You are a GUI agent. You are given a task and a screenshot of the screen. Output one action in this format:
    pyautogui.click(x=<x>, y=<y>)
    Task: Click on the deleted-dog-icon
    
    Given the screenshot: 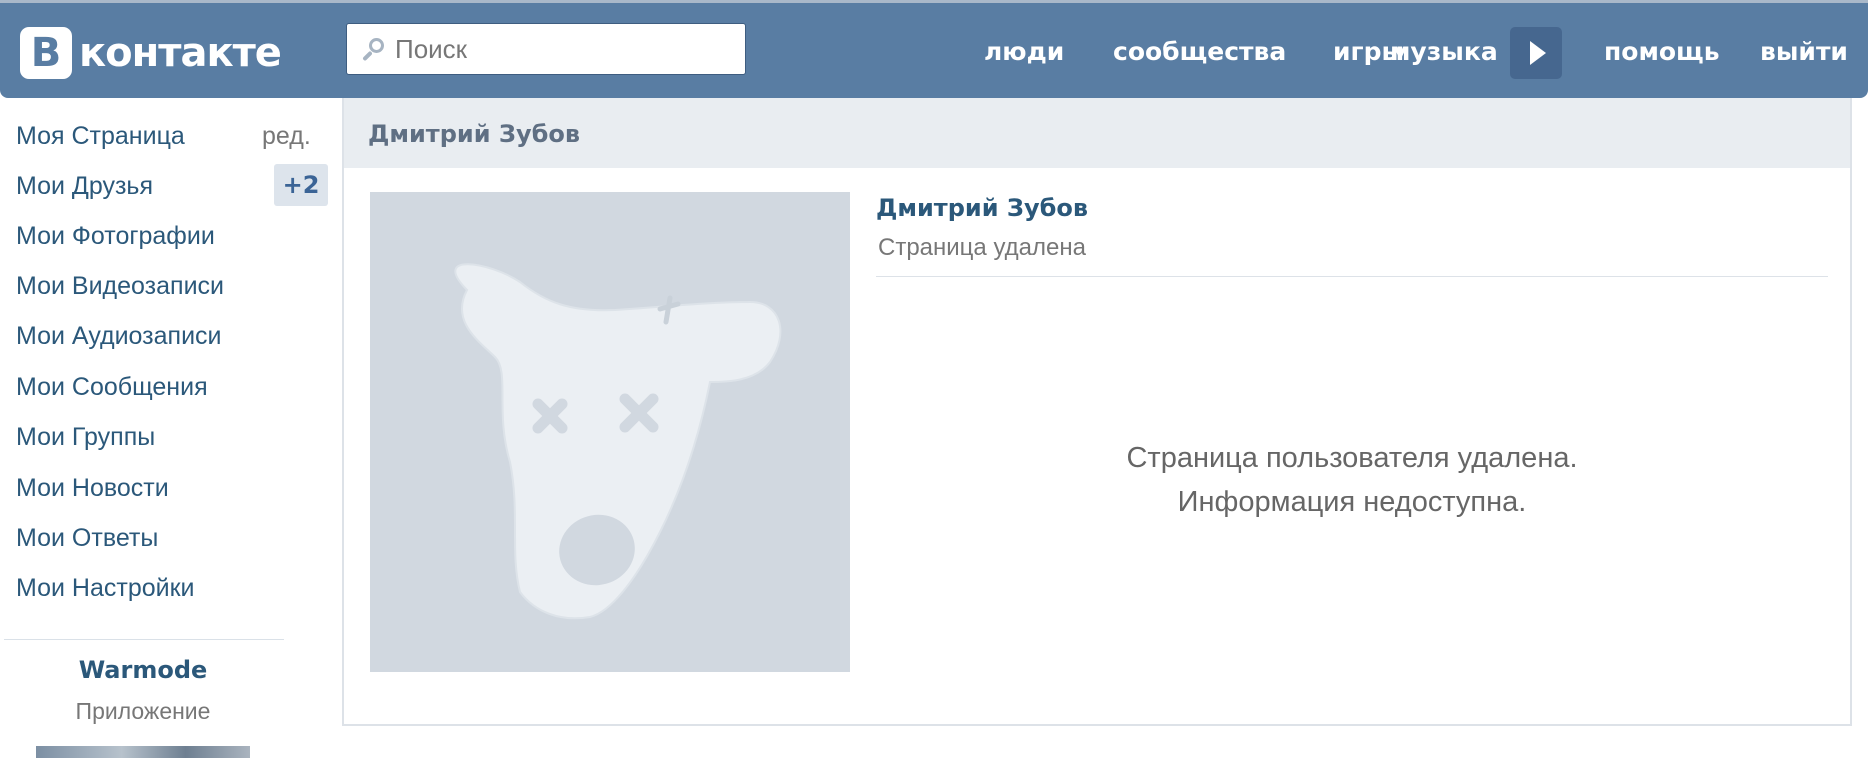 What is the action you would take?
    pyautogui.click(x=618, y=441)
    